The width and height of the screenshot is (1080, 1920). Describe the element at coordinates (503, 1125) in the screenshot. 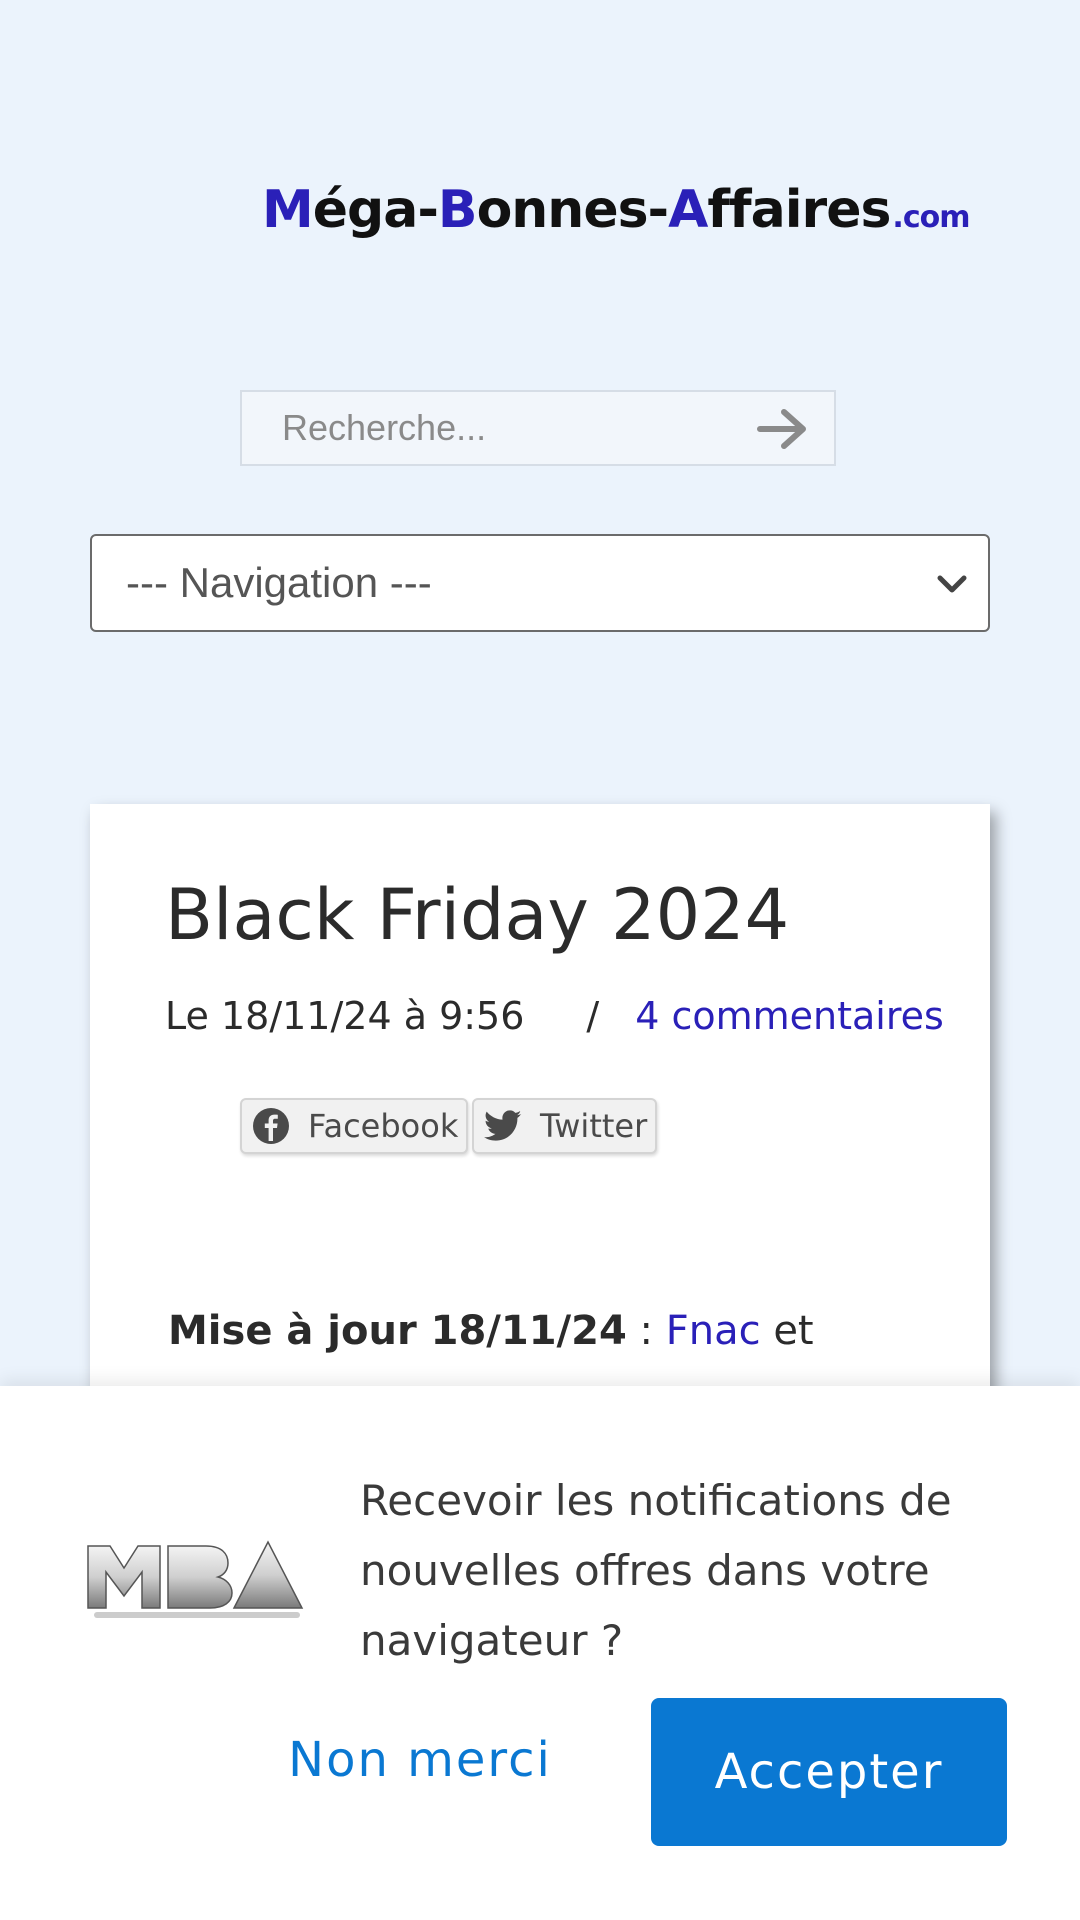

I see `twitter-icon` at that location.